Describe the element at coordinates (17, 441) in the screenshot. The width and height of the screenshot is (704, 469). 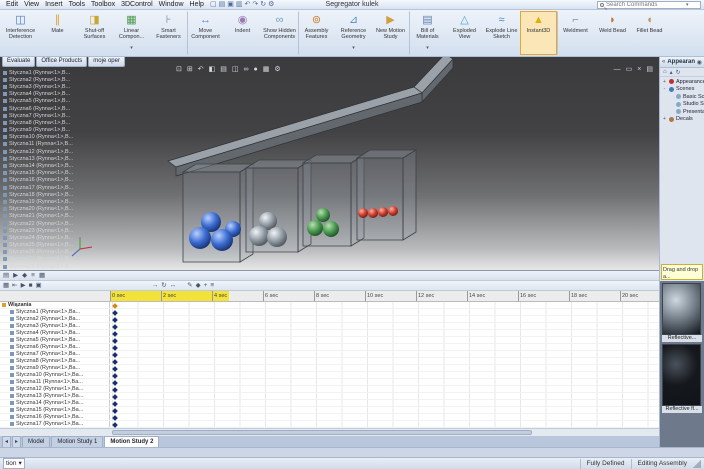
I see `tab-scroll-right-icon: ▸` at that location.